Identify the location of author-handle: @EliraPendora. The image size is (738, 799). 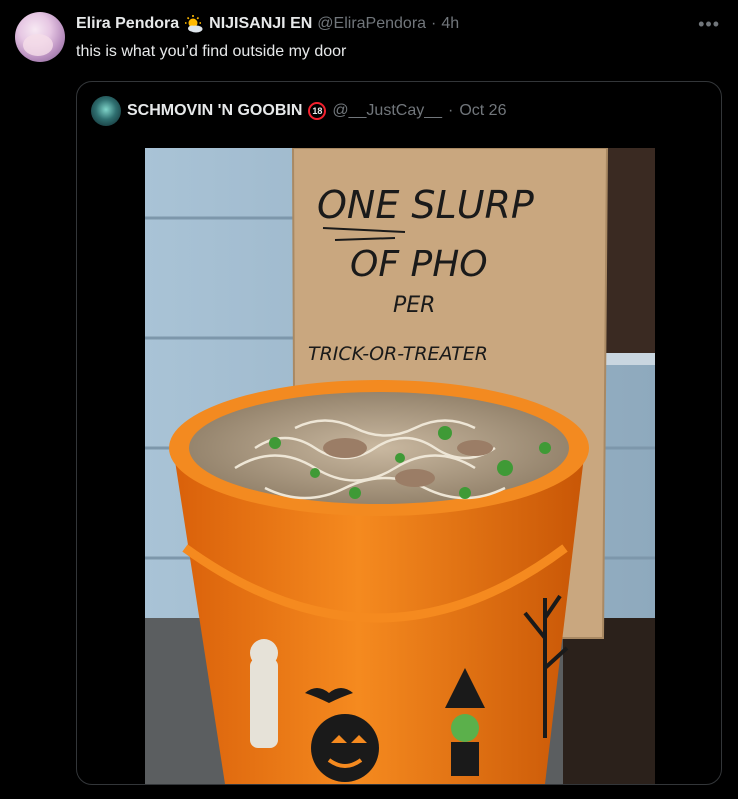
(371, 24).